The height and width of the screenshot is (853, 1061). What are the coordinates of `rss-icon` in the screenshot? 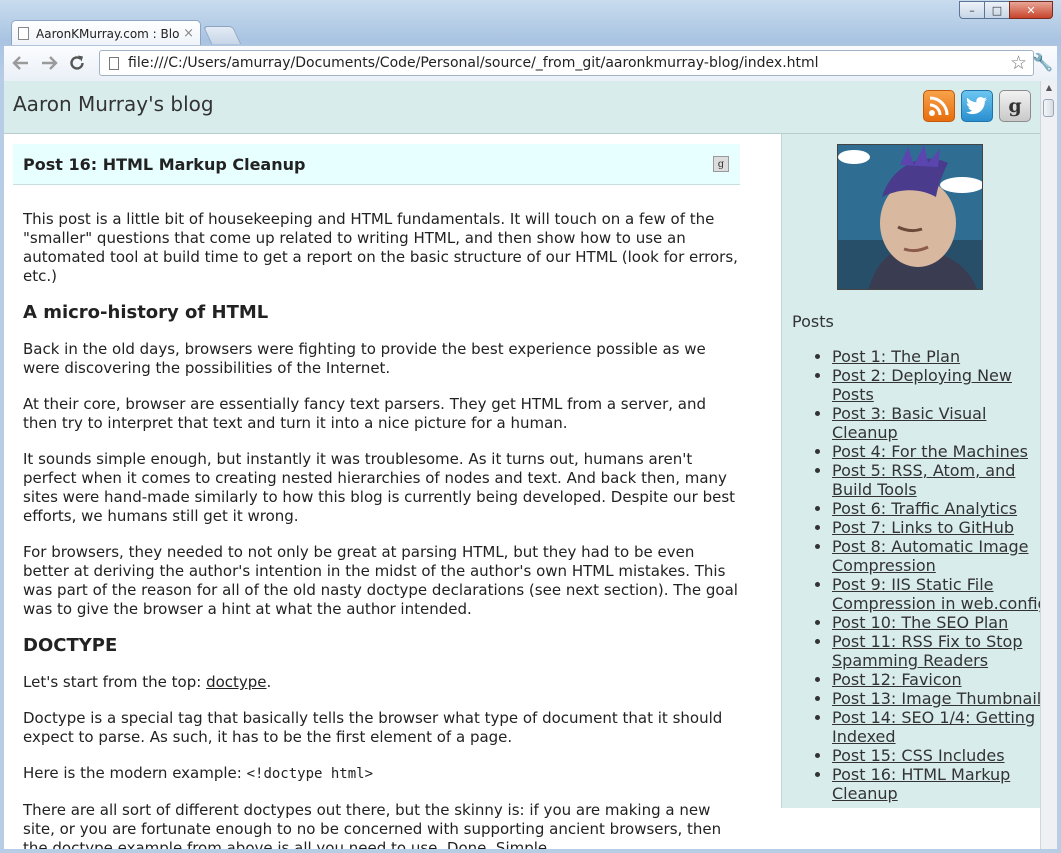 It's located at (939, 106).